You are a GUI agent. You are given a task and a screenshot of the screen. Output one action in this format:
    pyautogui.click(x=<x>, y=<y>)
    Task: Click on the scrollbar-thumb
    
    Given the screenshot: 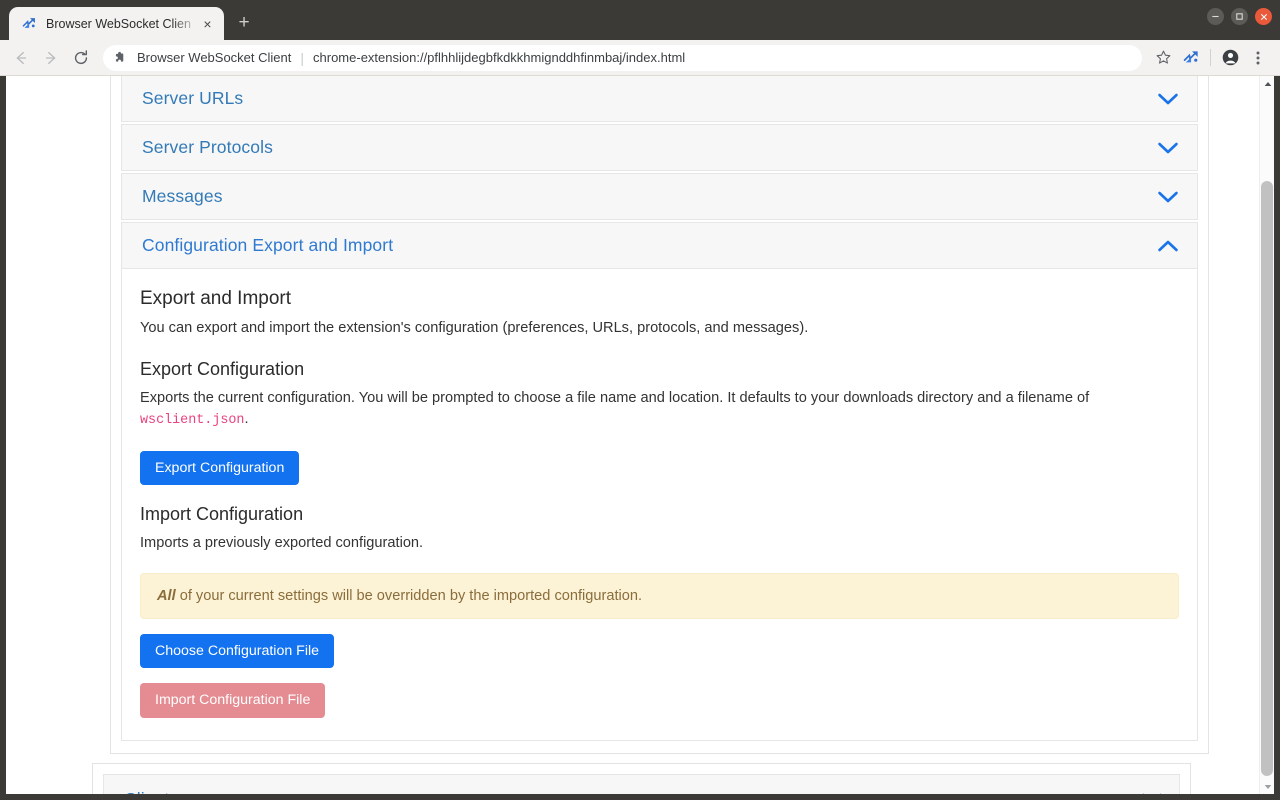 What is the action you would take?
    pyautogui.click(x=1267, y=478)
    